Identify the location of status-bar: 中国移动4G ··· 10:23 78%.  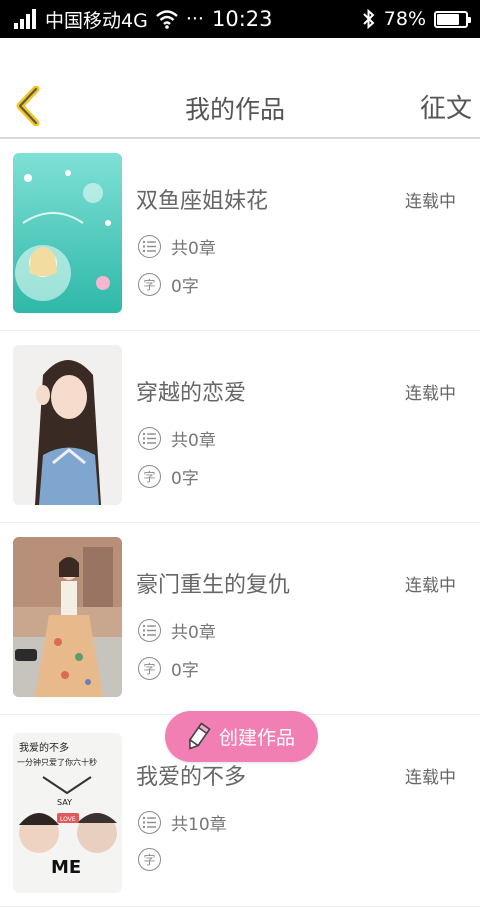
(240, 19).